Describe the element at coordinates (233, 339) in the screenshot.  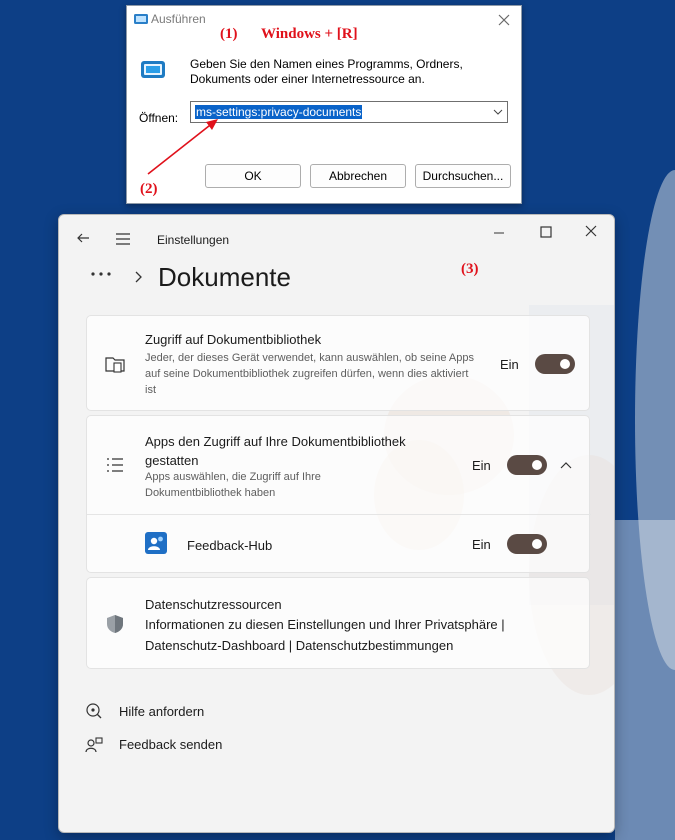
I see `library-access-title: Zugriff auf Dokumentbibliothek` at that location.